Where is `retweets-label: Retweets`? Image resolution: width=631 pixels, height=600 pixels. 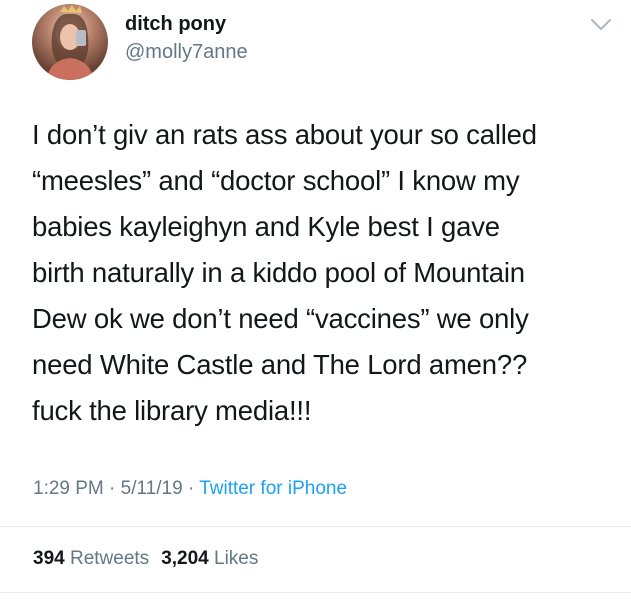
retweets-label: Retweets is located at coordinates (109, 558).